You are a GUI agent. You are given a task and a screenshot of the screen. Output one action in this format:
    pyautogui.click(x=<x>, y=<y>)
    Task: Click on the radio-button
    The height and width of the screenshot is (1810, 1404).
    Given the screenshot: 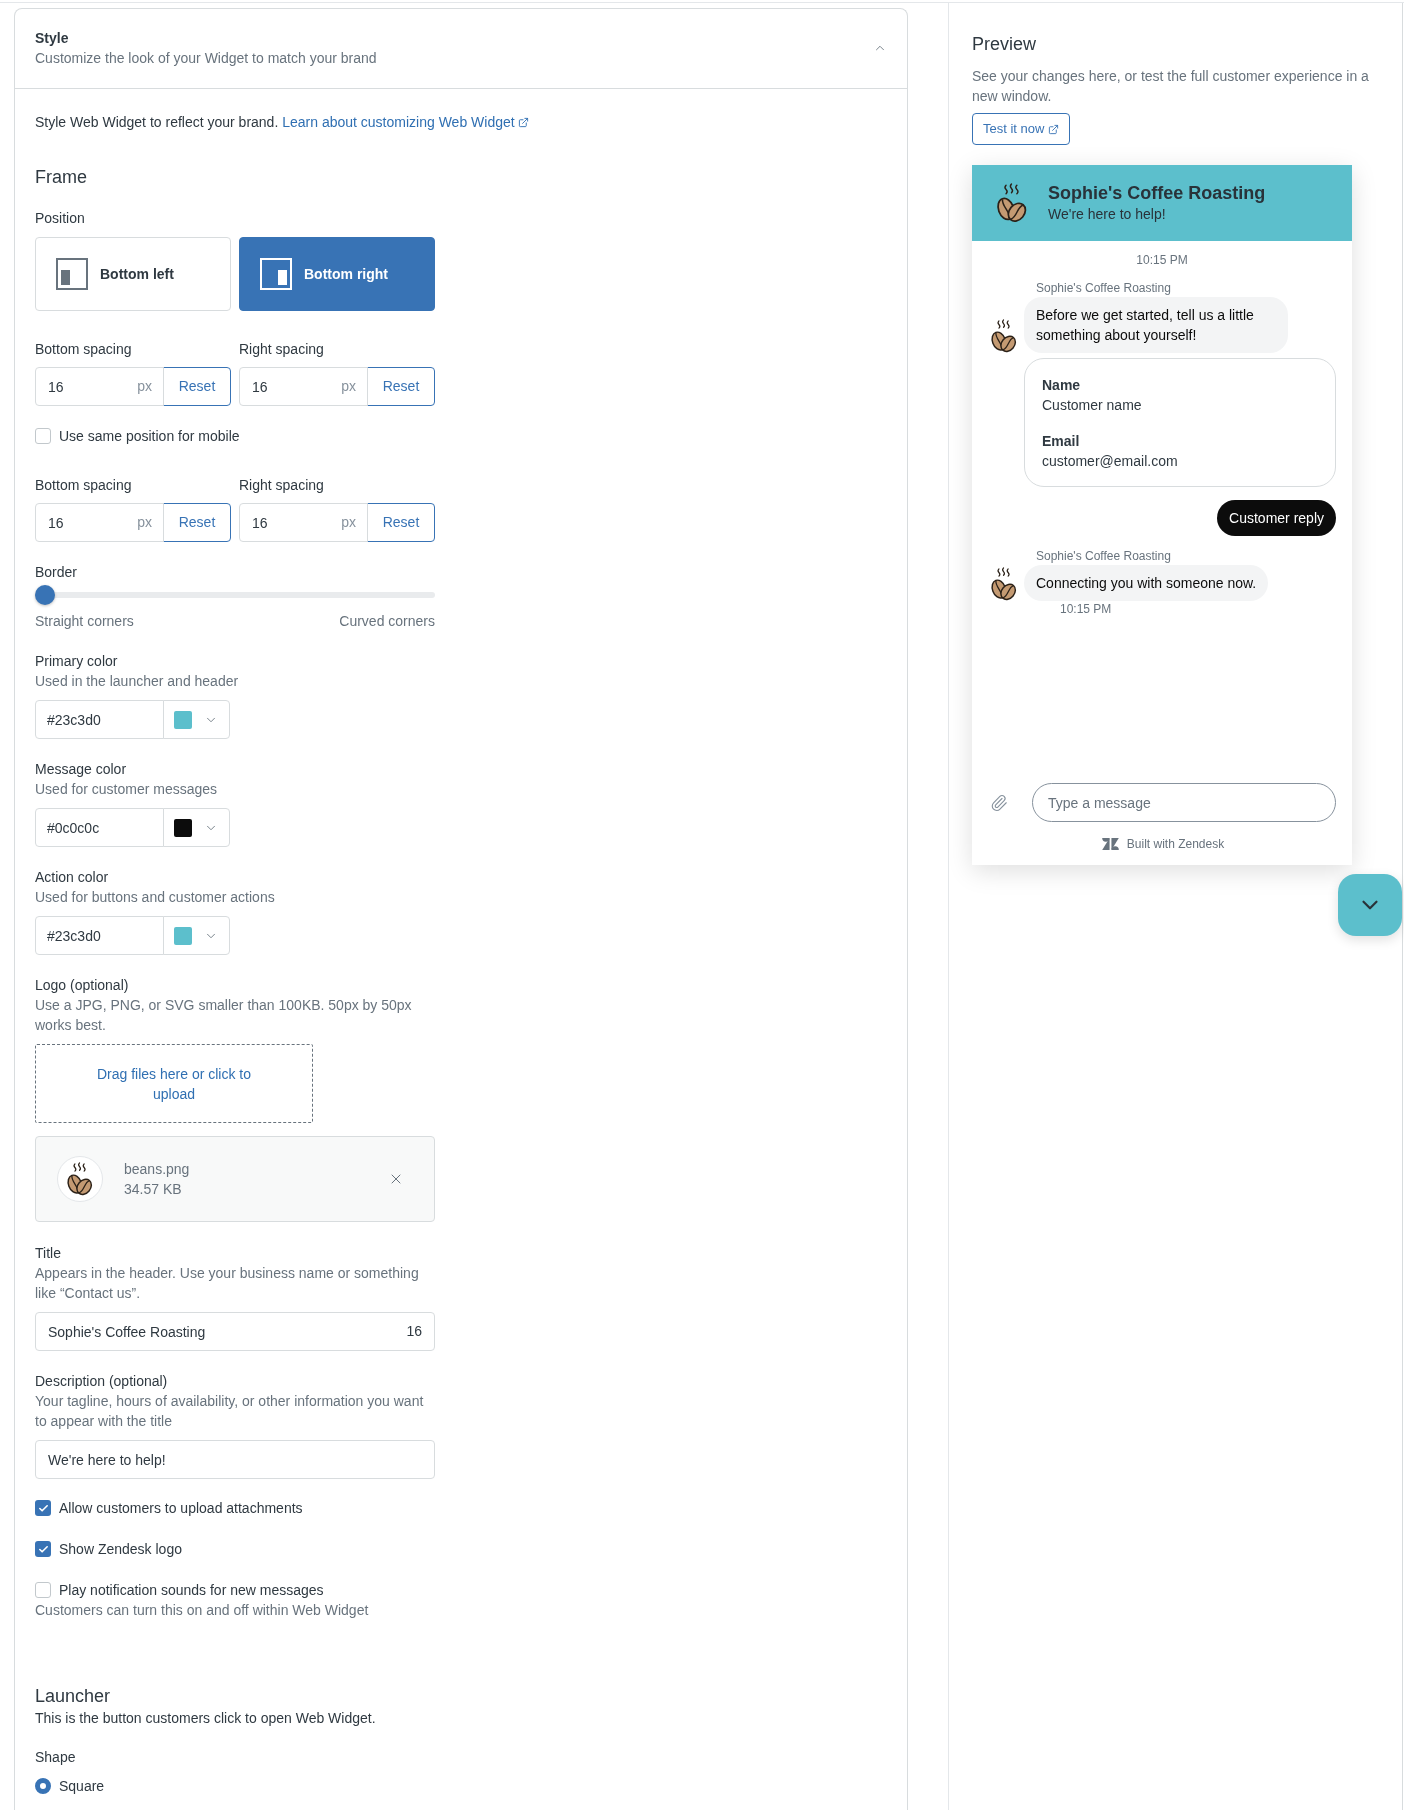 What is the action you would take?
    pyautogui.click(x=43, y=1786)
    